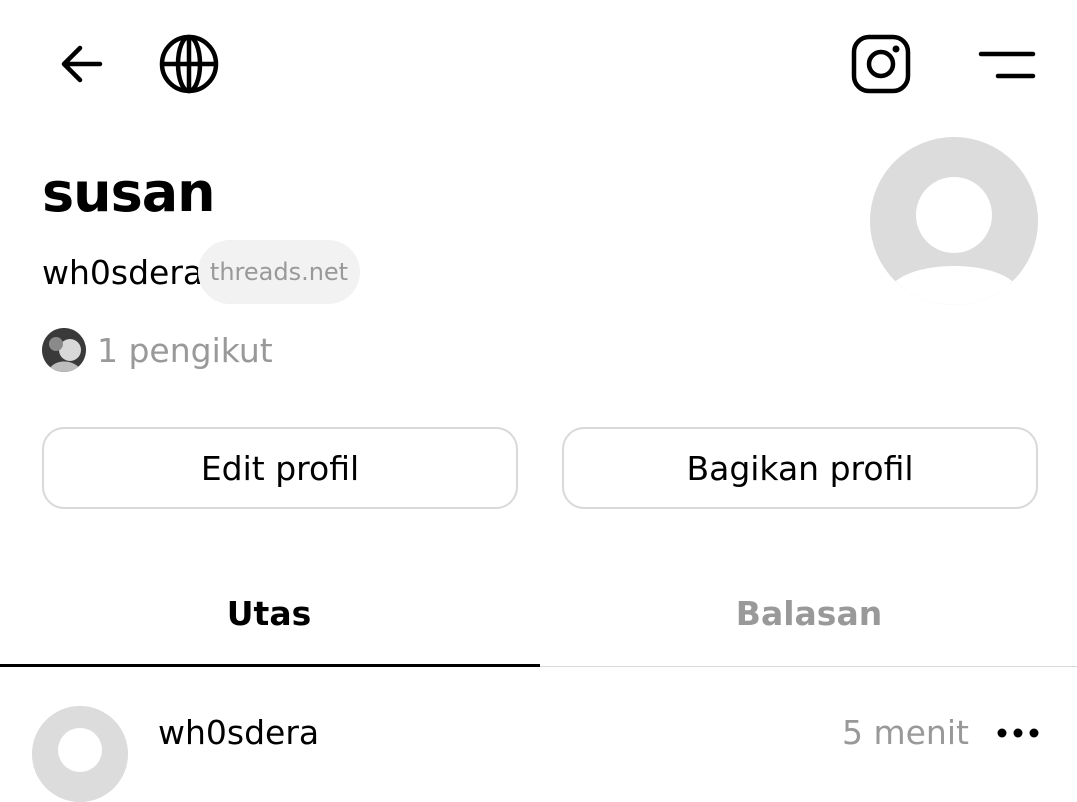  I want to click on edit-profile-button: Edit profil, so click(280, 468).